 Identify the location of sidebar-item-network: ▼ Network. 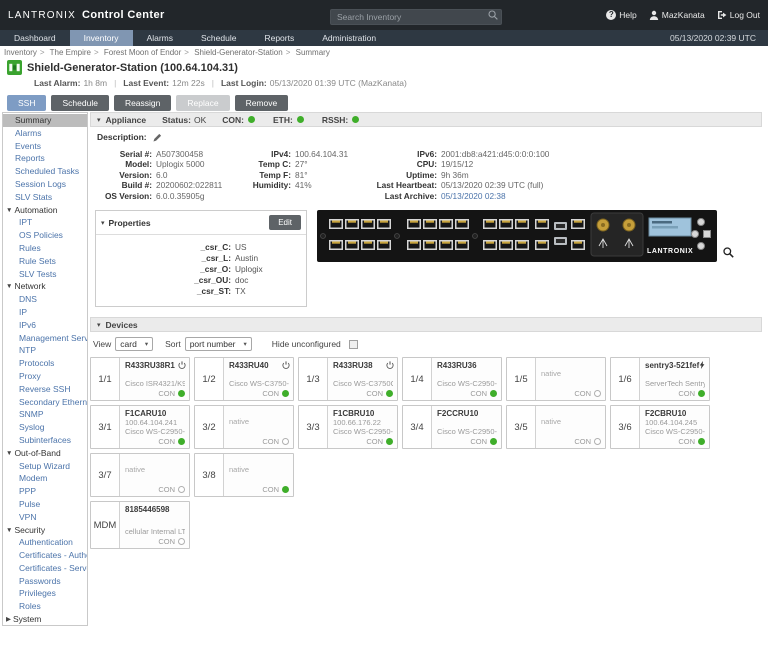
(45, 286).